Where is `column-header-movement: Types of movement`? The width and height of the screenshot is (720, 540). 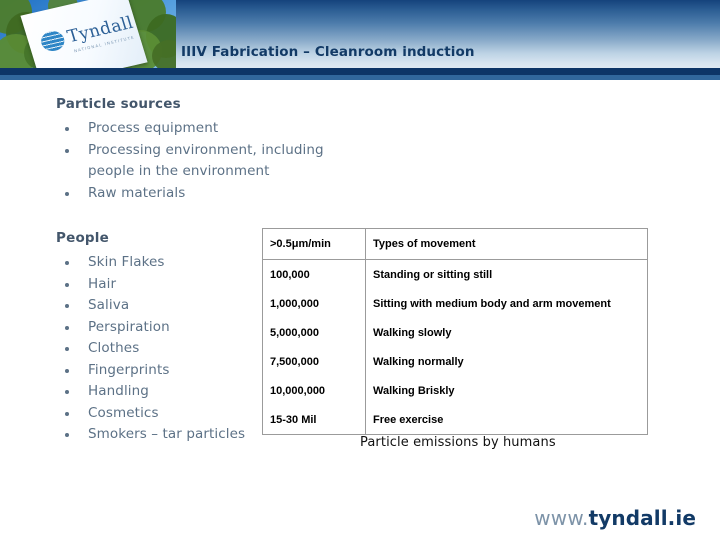
column-header-movement: Types of movement is located at coordinates (506, 244).